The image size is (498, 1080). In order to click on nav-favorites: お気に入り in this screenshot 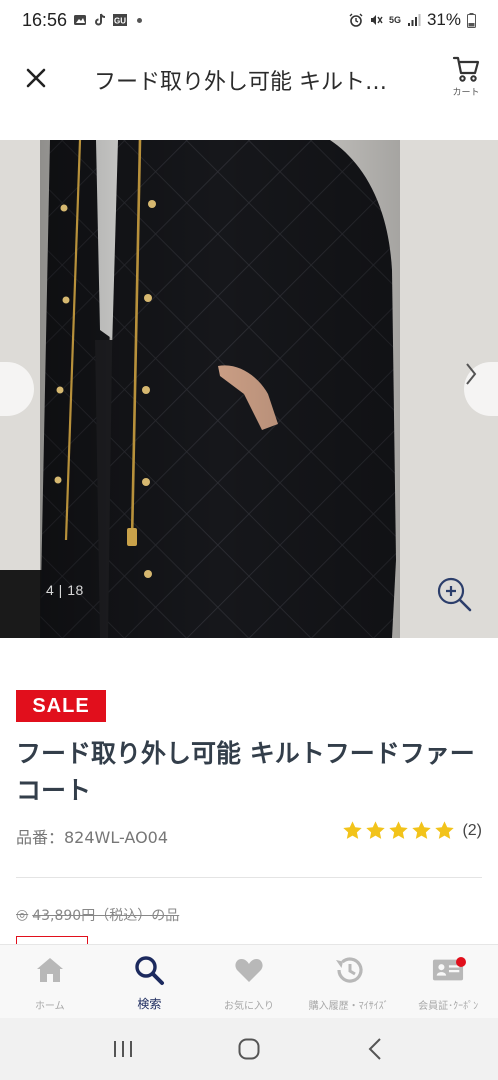, I will do `click(249, 981)`.